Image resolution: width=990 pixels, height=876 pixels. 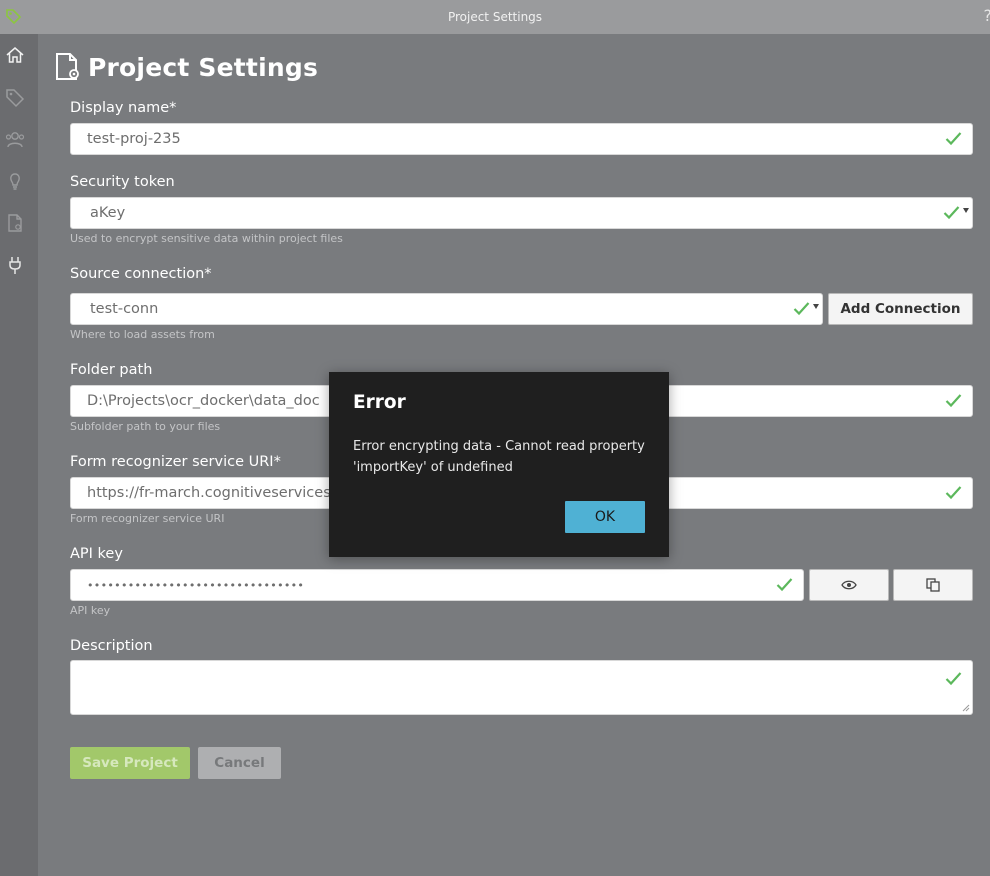 I want to click on document-icon, so click(x=15, y=223).